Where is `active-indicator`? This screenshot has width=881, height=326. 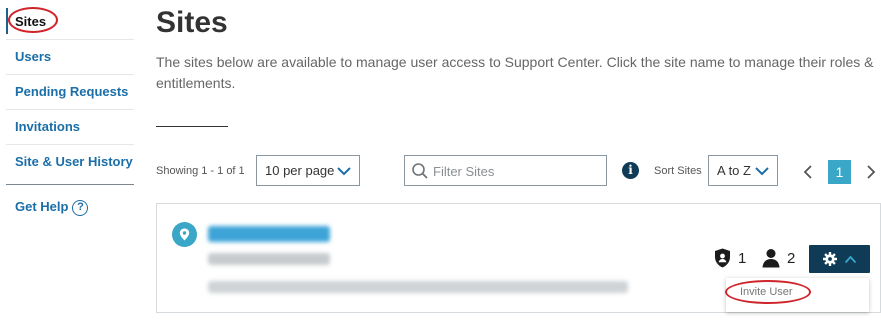 active-indicator is located at coordinates (7, 21).